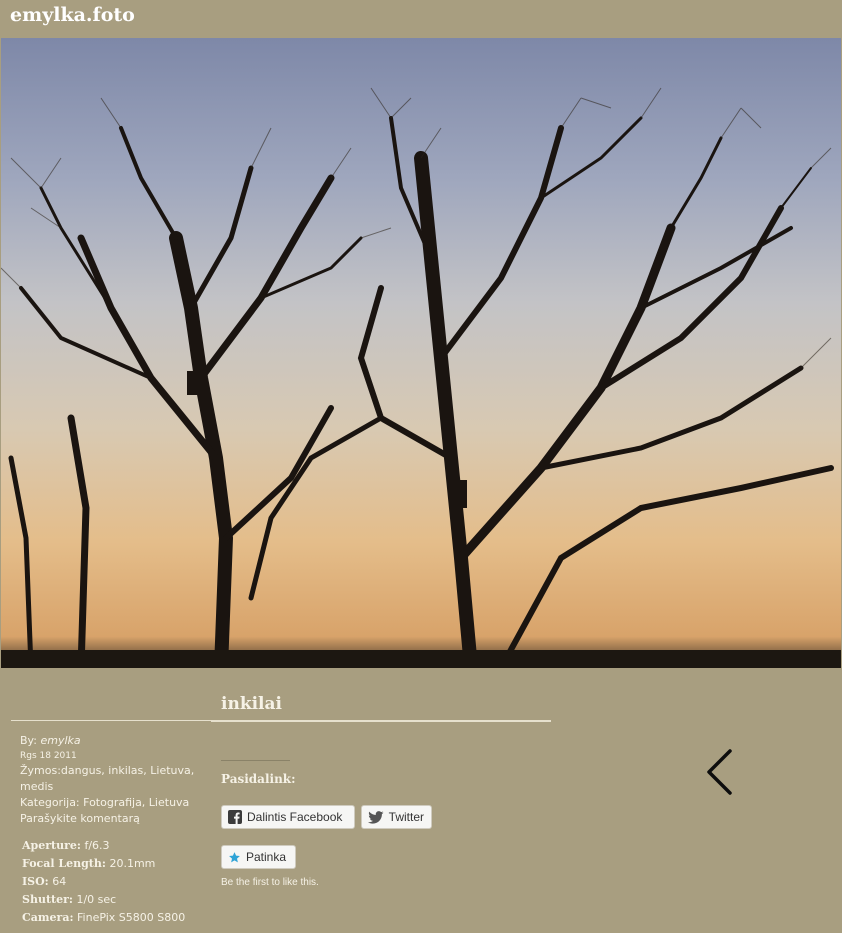 This screenshot has width=842, height=933. Describe the element at coordinates (381, 721) in the screenshot. I see `title-divider` at that location.